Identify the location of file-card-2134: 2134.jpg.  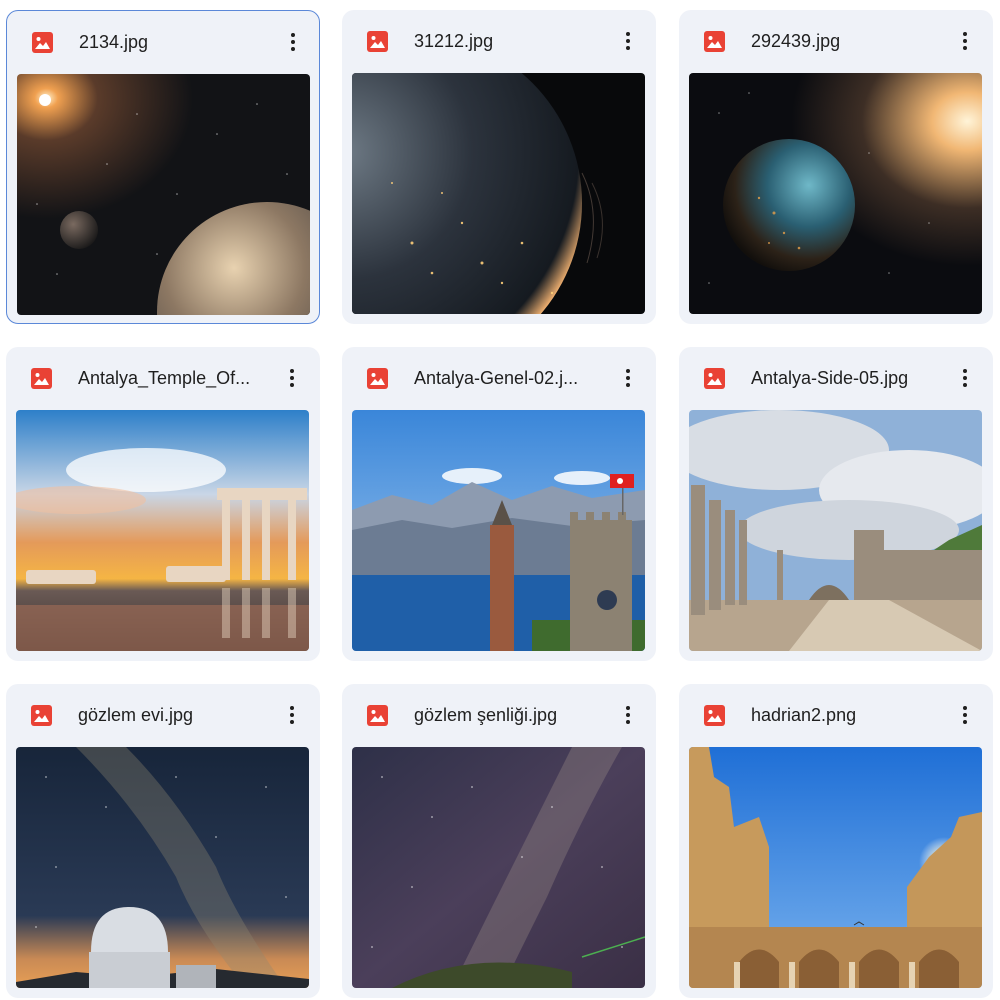
(163, 167).